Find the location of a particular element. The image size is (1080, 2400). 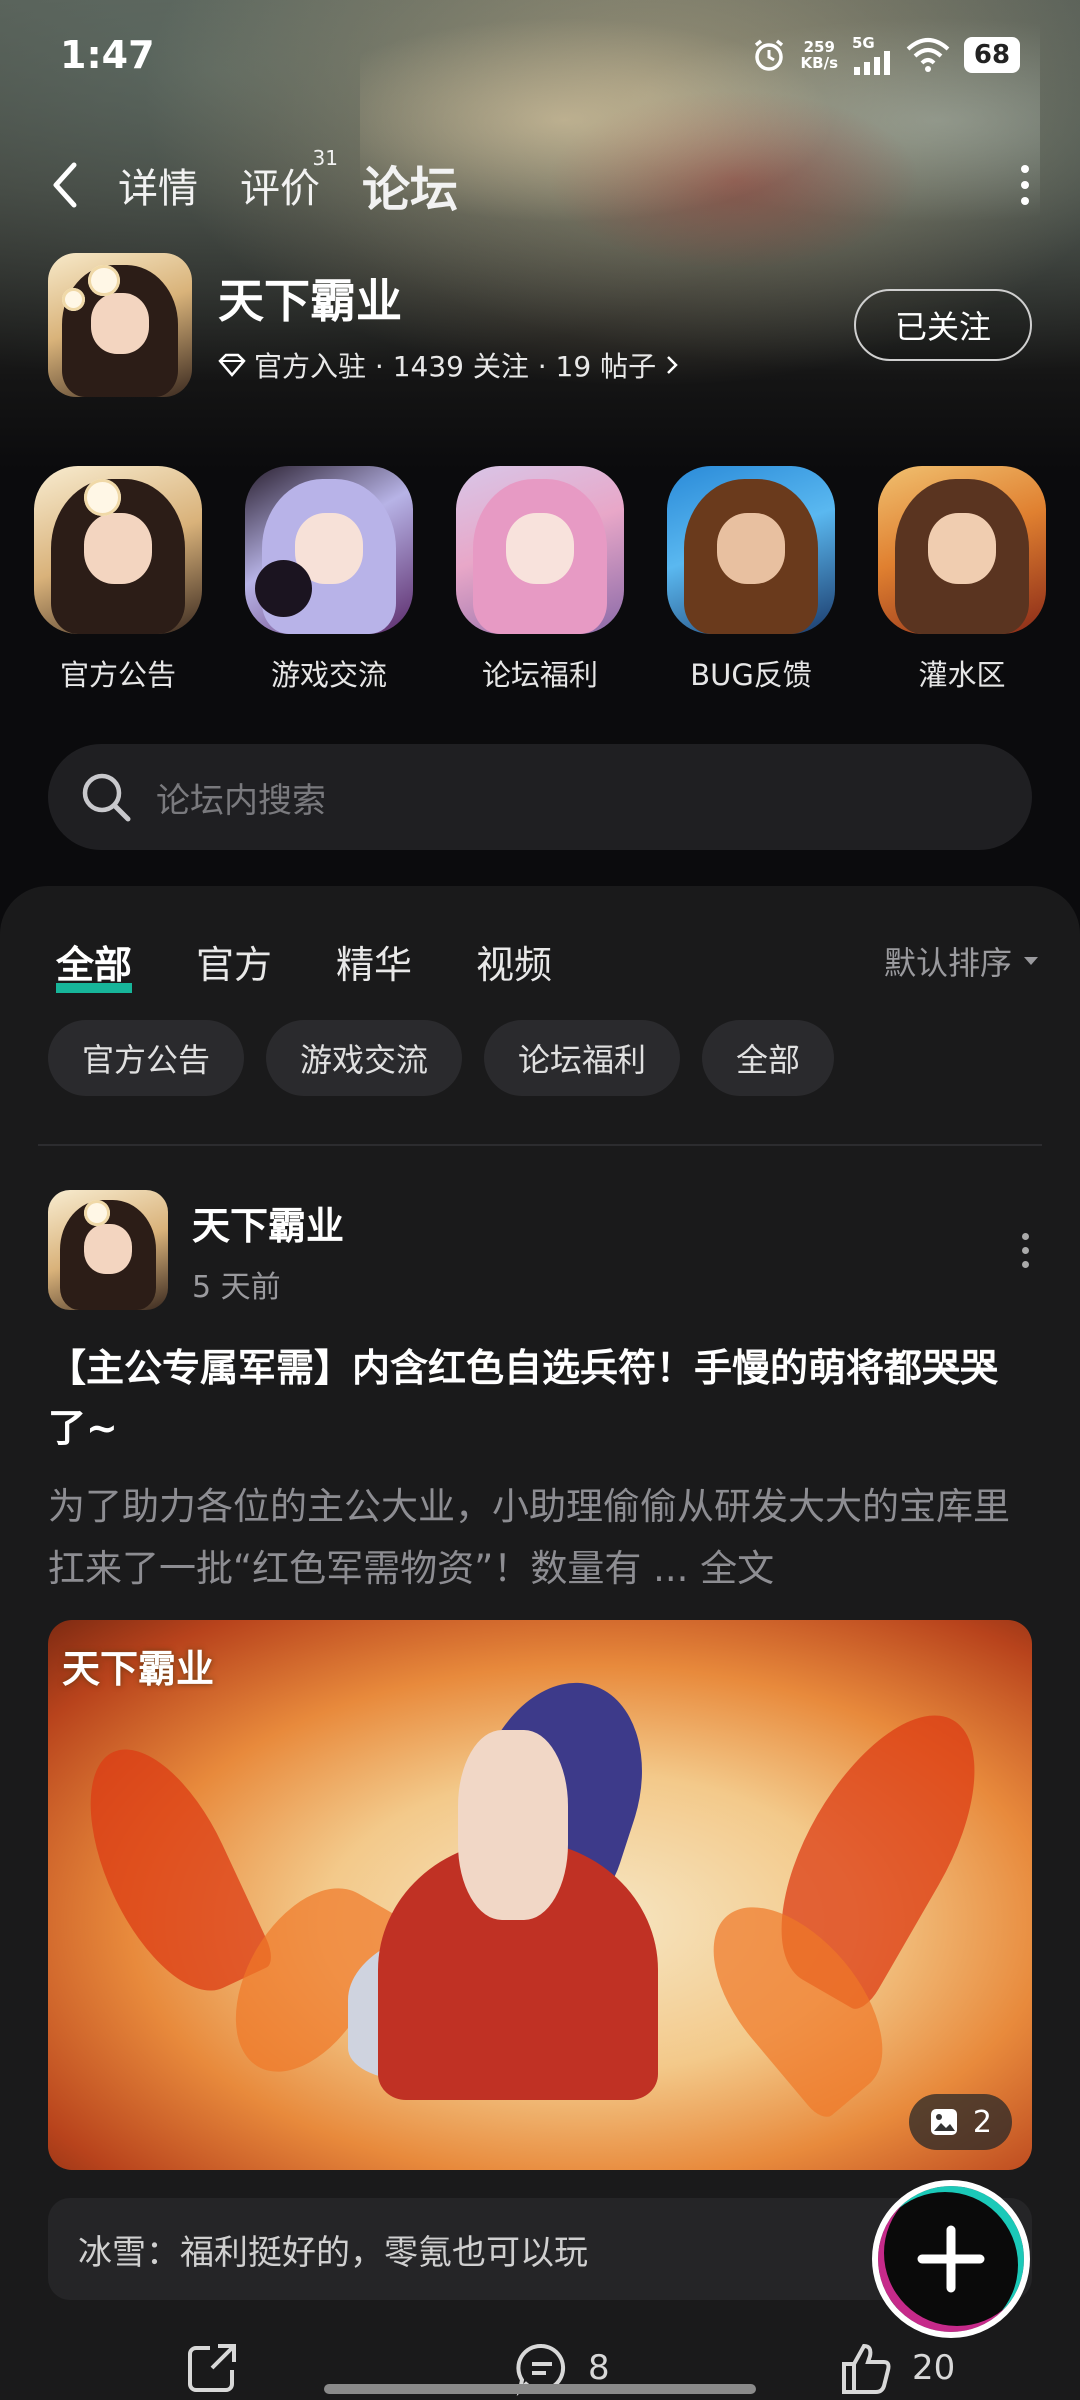

more-options-button is located at coordinates (1025, 185).